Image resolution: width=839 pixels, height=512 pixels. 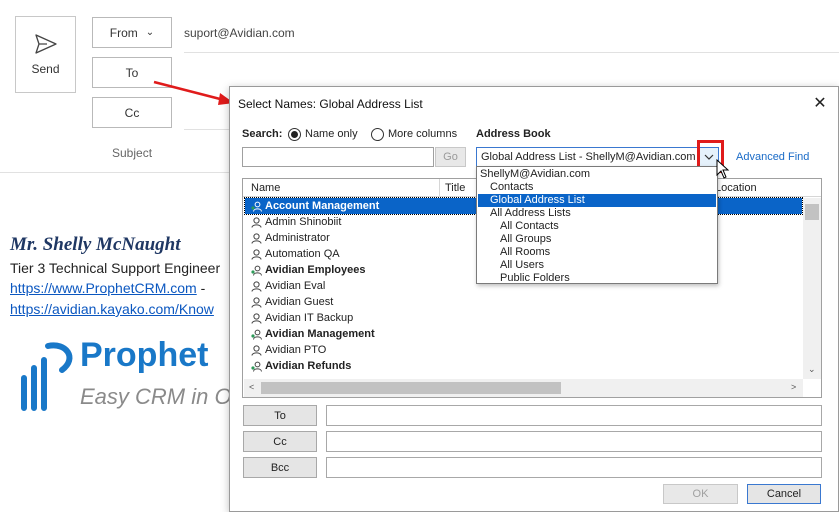 What do you see at coordinates (523, 302) in the screenshot?
I see `list-item: Avidian Guest` at bounding box center [523, 302].